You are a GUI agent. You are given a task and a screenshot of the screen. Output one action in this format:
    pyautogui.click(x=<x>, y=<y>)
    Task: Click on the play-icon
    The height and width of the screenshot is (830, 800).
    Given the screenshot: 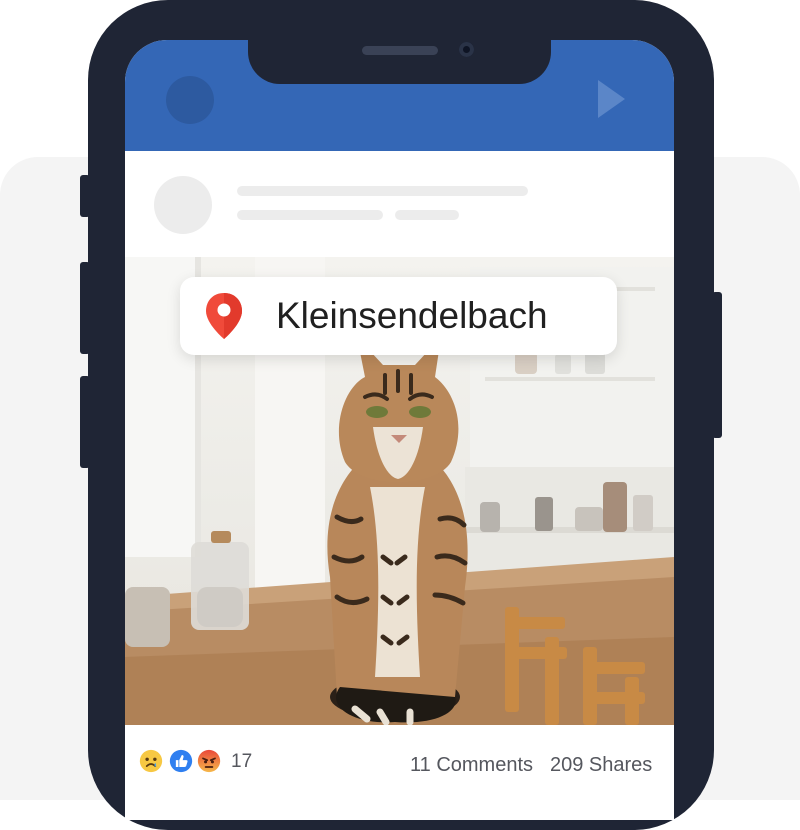 What is the action you would take?
    pyautogui.click(x=611, y=99)
    